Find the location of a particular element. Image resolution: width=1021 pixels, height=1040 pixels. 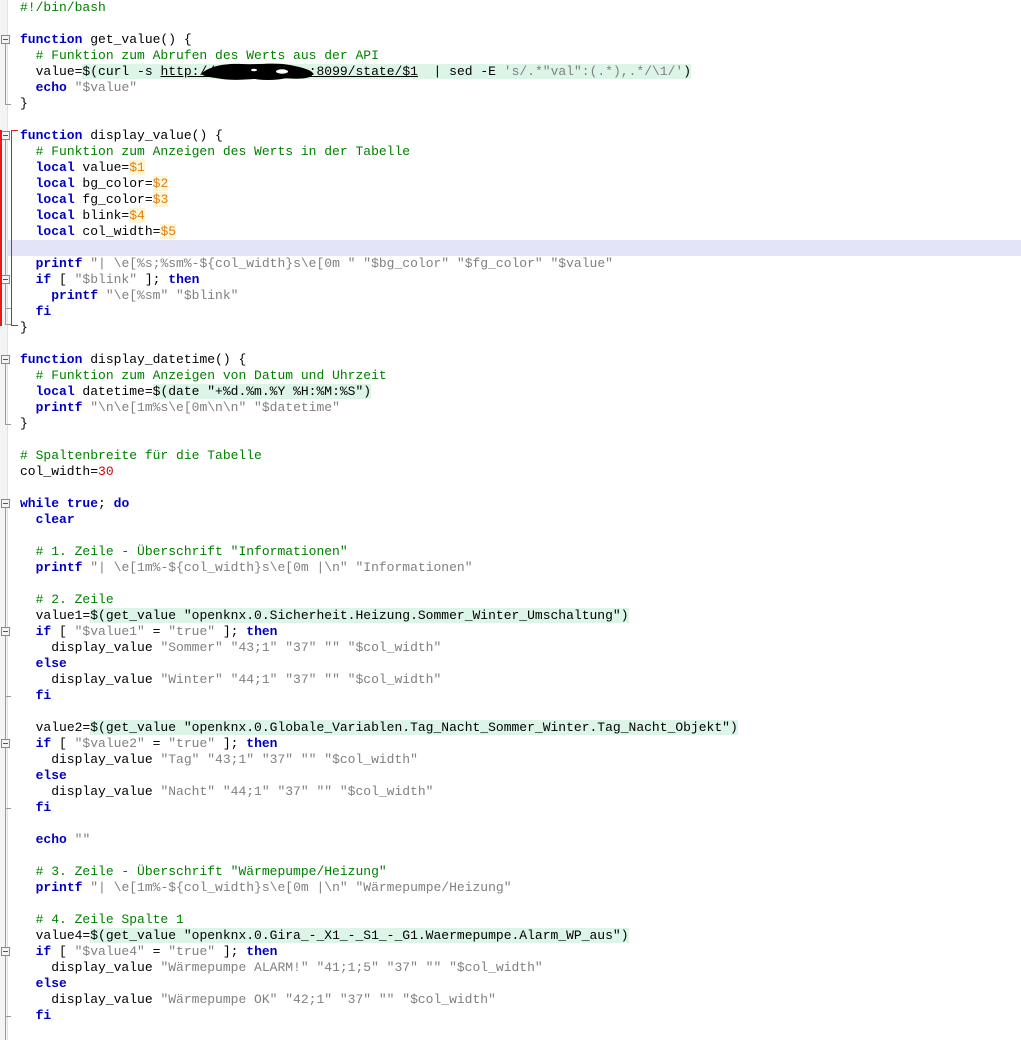

code-line: echo "" is located at coordinates (510, 840).